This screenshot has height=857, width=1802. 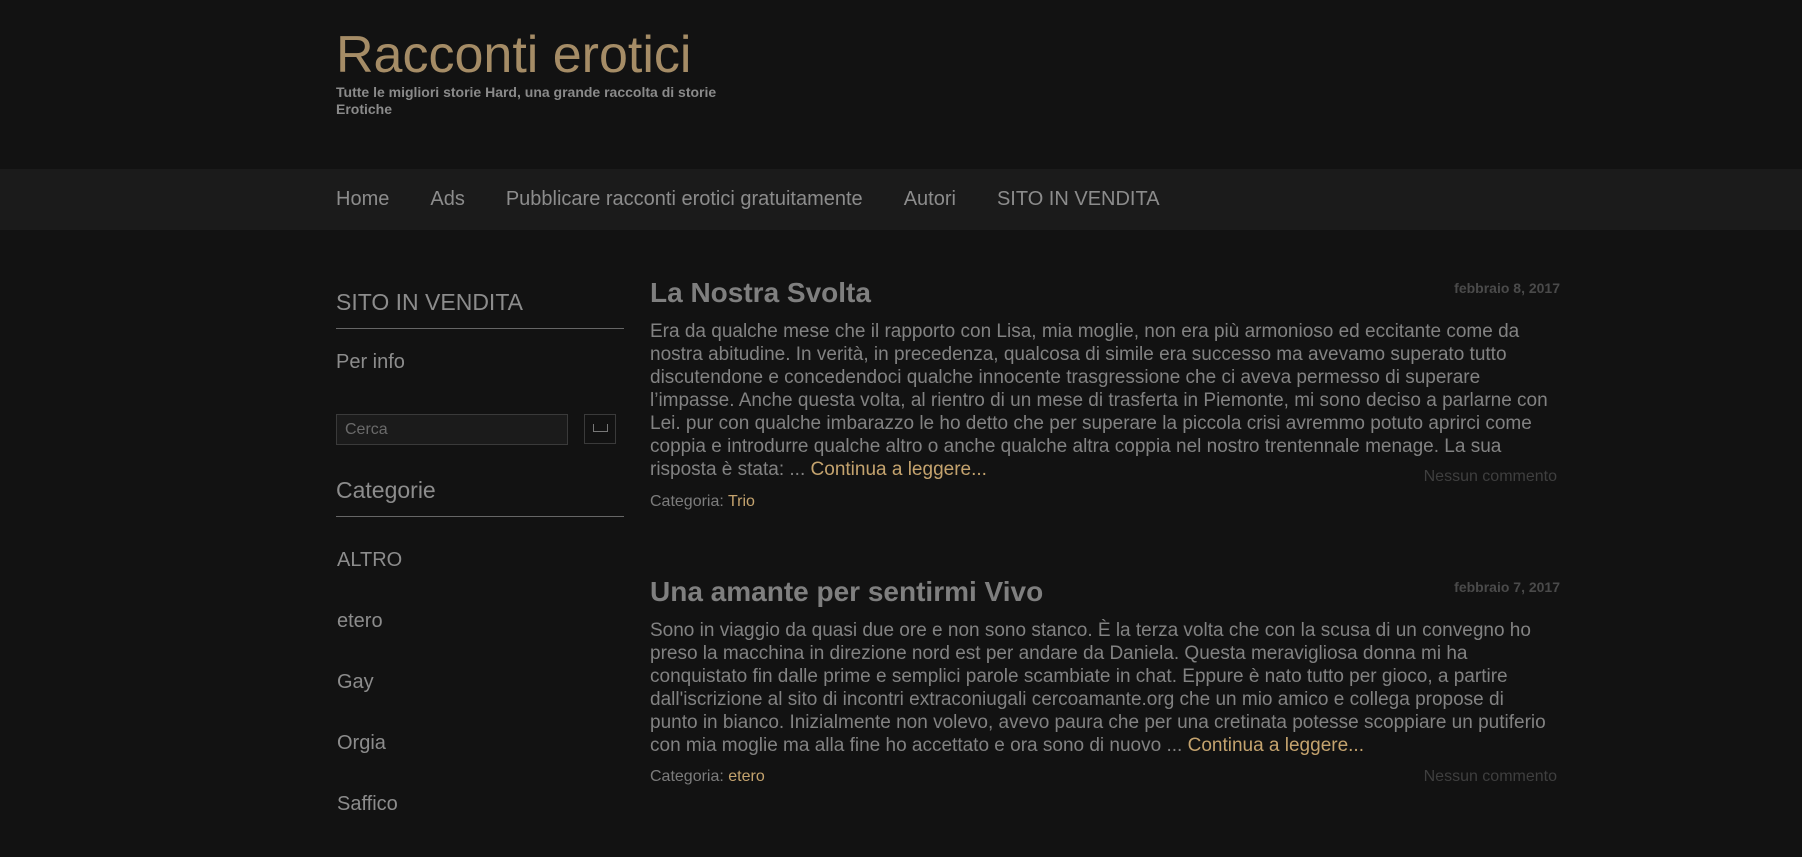 I want to click on category-item-orgia: Orgia, so click(x=369, y=761).